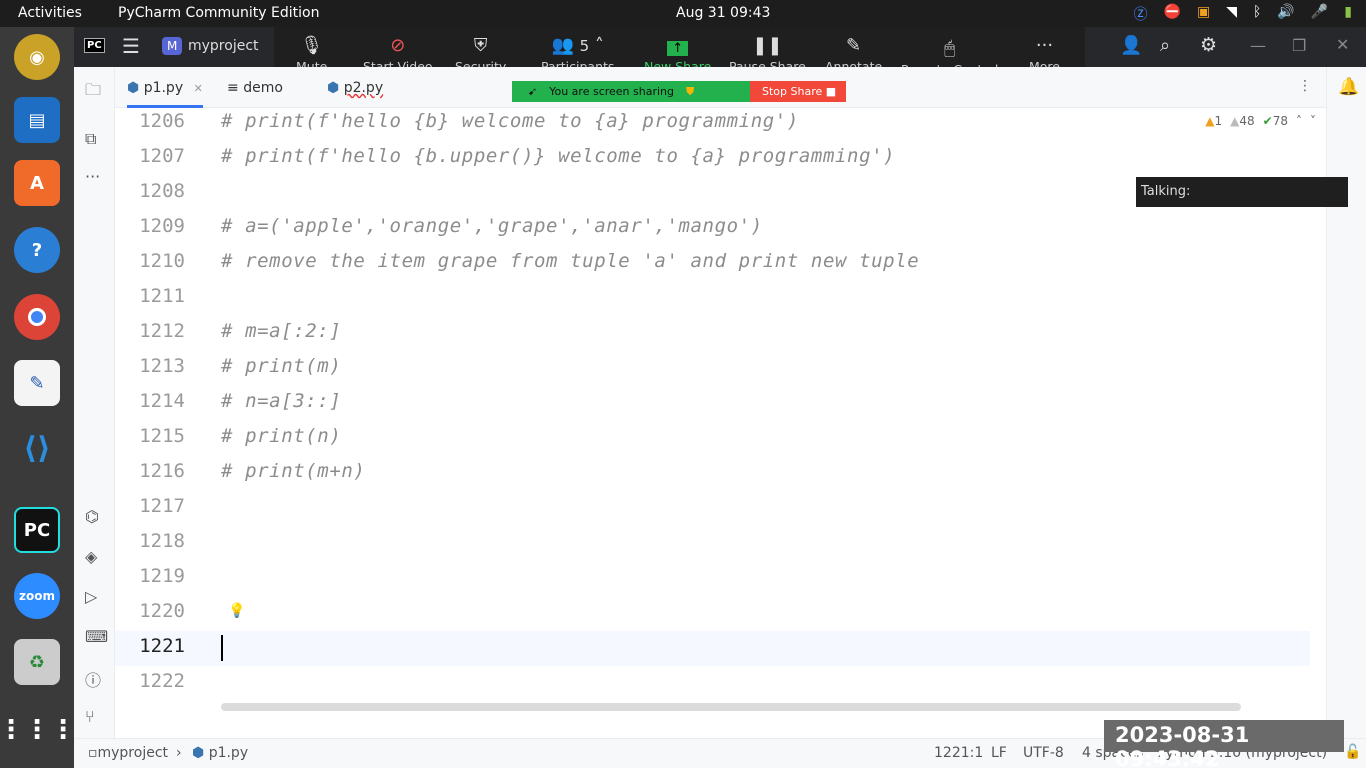  I want to click on maximize-button: ❐, so click(1299, 45).